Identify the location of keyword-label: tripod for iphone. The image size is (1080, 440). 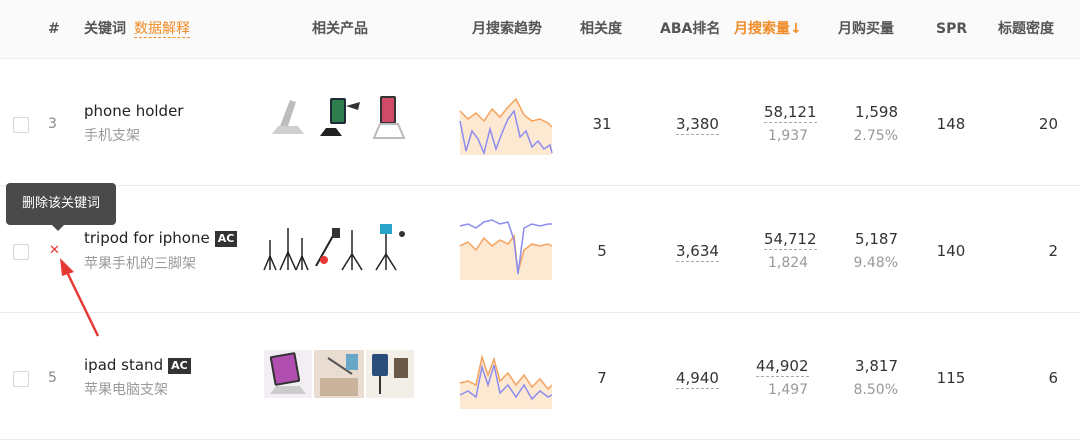
(147, 238).